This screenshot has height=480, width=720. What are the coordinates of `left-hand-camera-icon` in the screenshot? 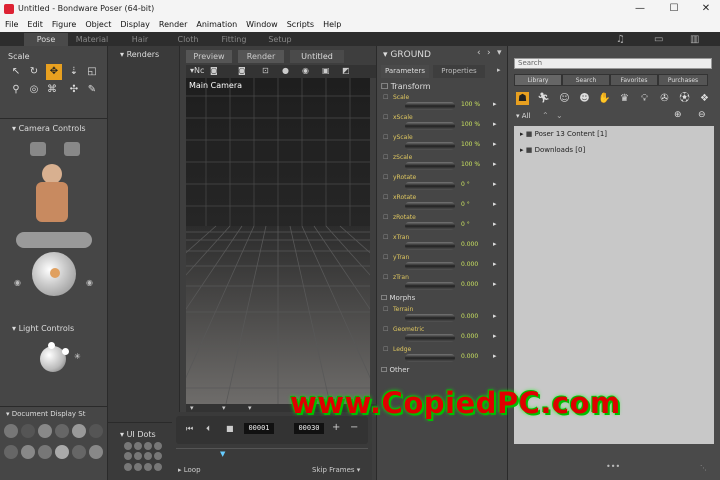 It's located at (38, 149).